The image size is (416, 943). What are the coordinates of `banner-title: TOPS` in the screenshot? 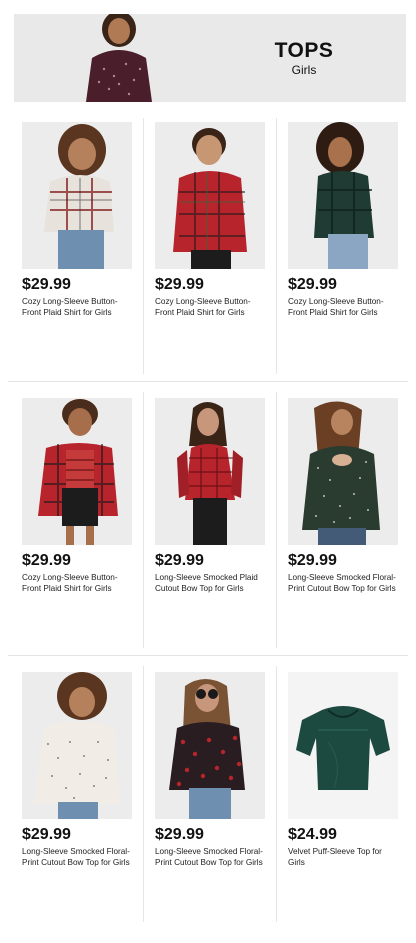 It's located at (304, 50).